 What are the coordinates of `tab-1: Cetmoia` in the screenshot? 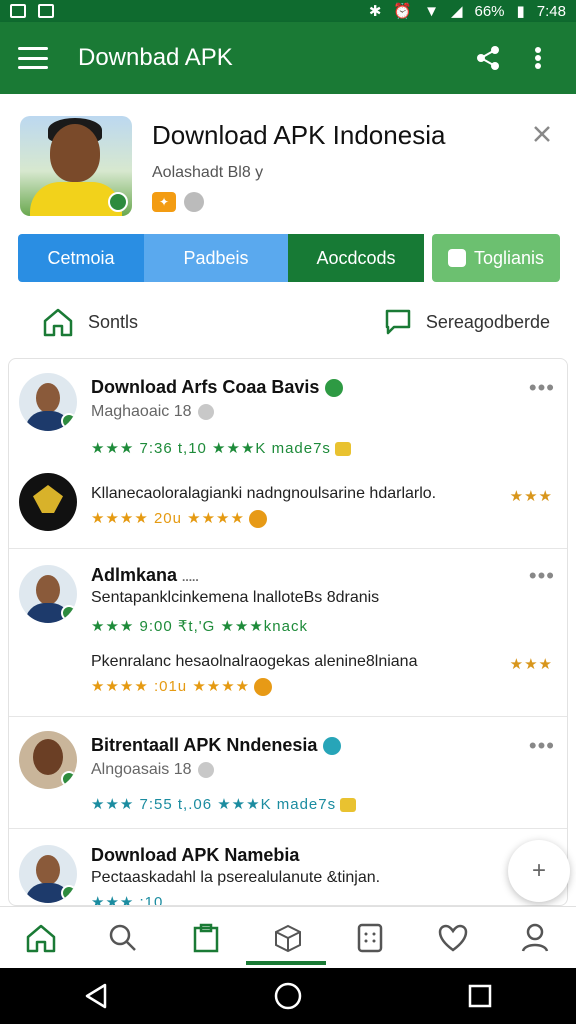 It's located at (81, 258).